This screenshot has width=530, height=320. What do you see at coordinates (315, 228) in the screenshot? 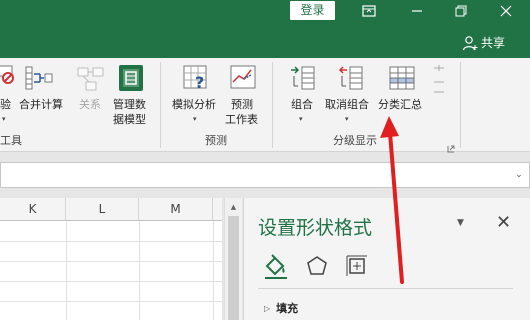
I see `pane-title: 设置形状格式` at bounding box center [315, 228].